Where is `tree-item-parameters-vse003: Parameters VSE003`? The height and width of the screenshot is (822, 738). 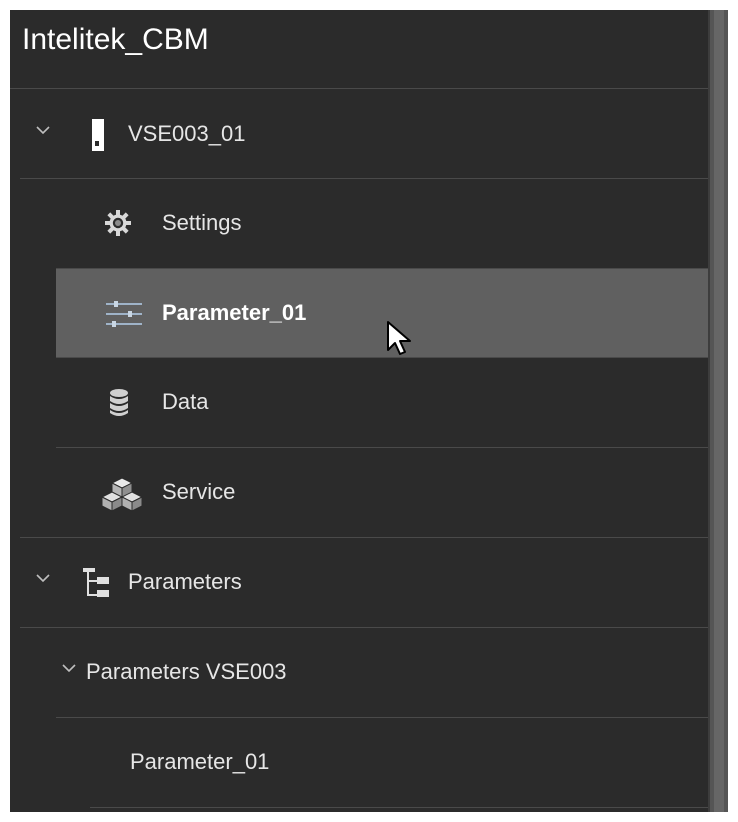 tree-item-parameters-vse003: Parameters VSE003 is located at coordinates (382, 672).